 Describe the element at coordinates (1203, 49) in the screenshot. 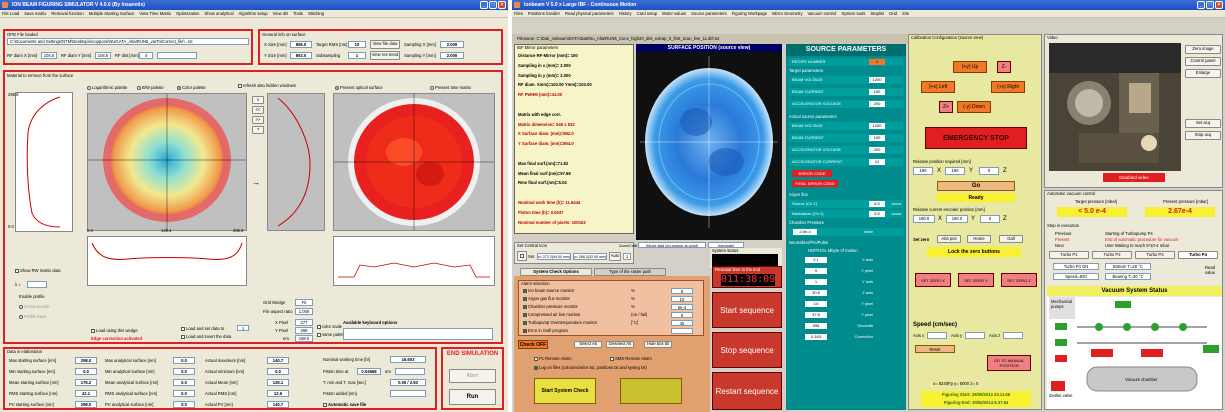

I see `video-button: Zero image` at that location.